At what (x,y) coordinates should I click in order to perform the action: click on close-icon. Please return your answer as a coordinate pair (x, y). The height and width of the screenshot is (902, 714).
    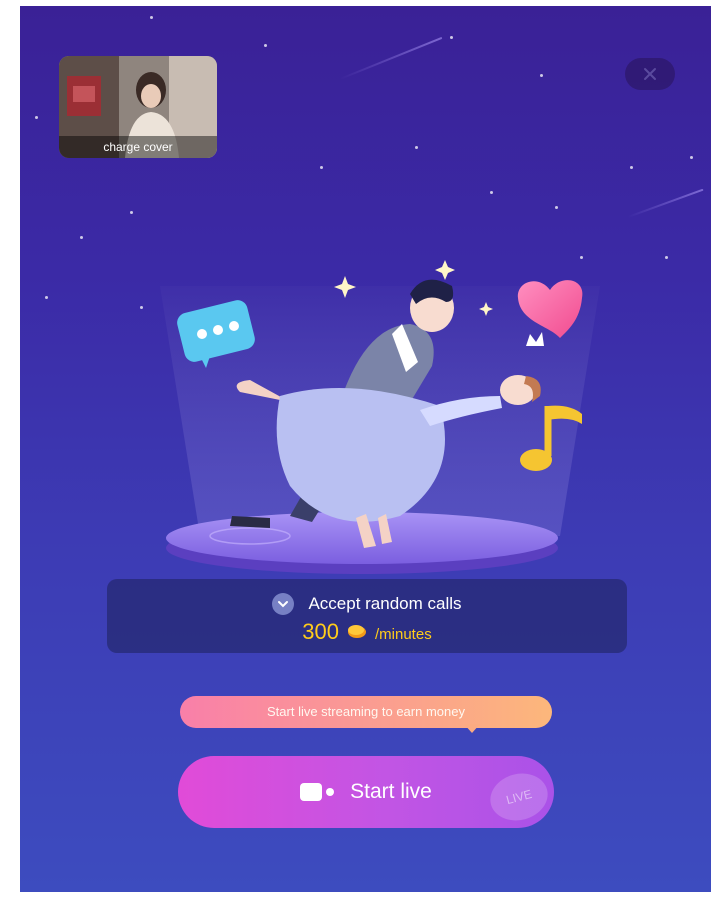
    Looking at the image, I should click on (650, 74).